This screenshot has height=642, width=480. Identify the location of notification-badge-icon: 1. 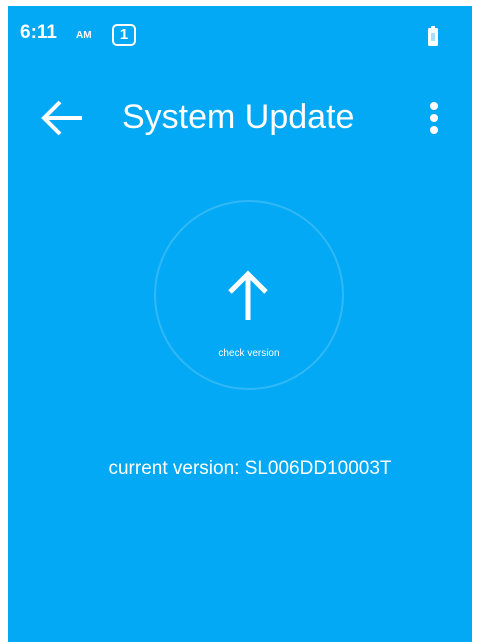
(124, 35).